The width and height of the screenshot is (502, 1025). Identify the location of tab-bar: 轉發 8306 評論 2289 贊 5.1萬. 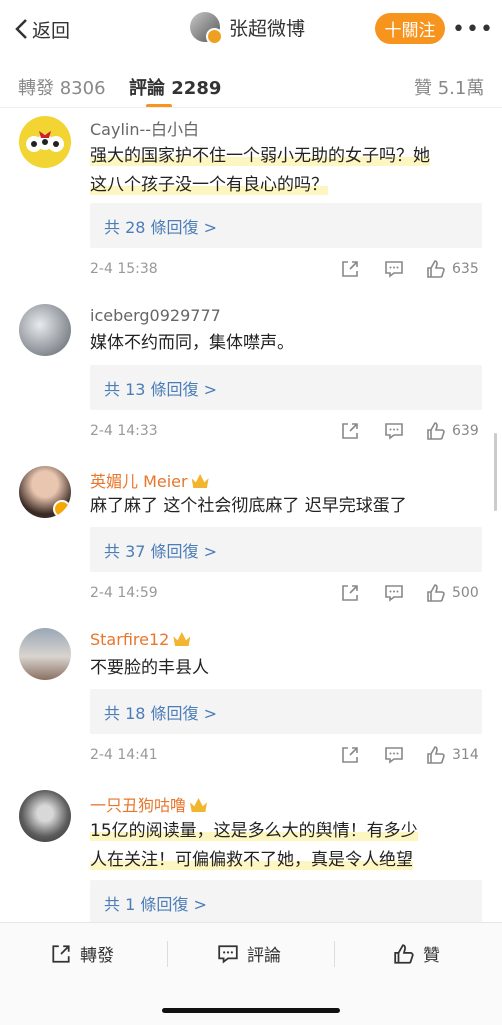
(251, 85).